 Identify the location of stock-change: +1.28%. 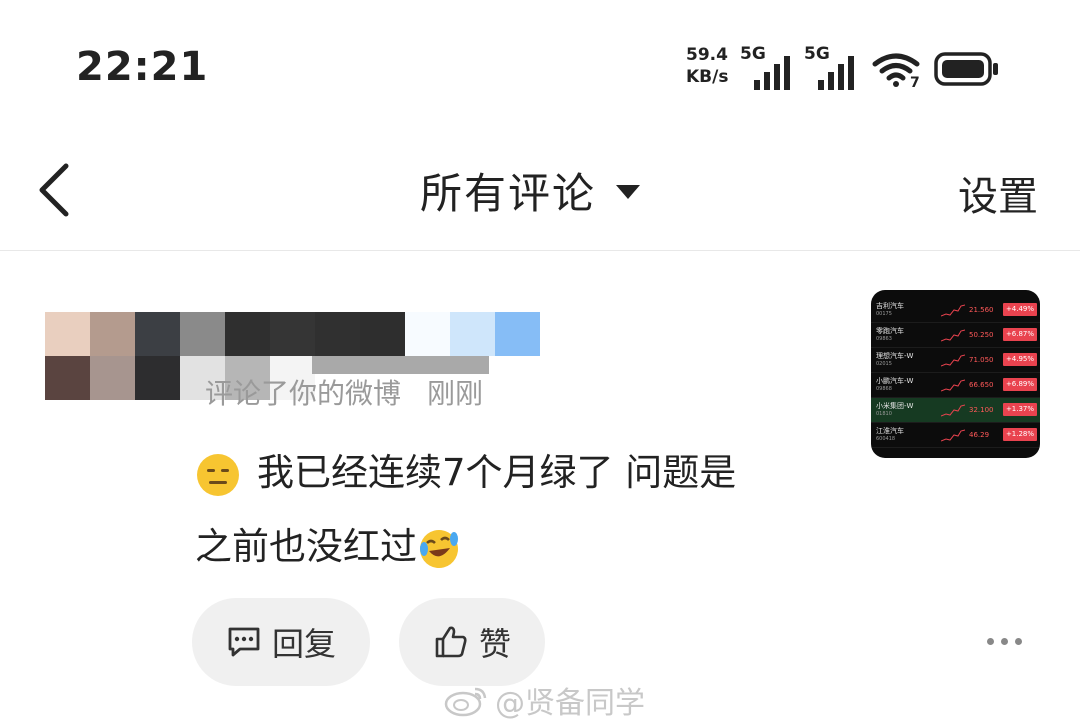
(1020, 434).